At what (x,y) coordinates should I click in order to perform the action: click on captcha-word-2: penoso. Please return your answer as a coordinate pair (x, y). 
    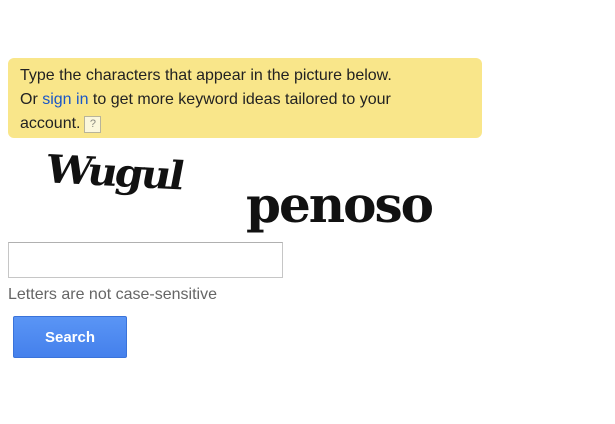
    Looking at the image, I should click on (339, 204).